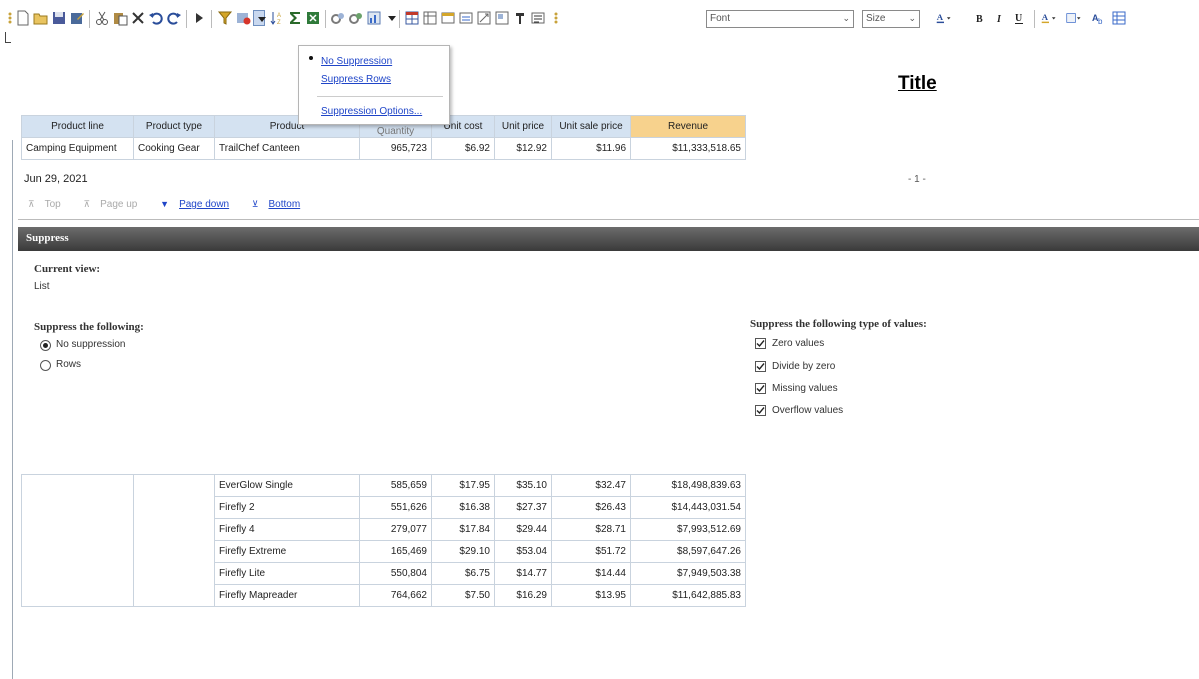  Describe the element at coordinates (917, 84) in the screenshot. I see `report-title: Title` at that location.